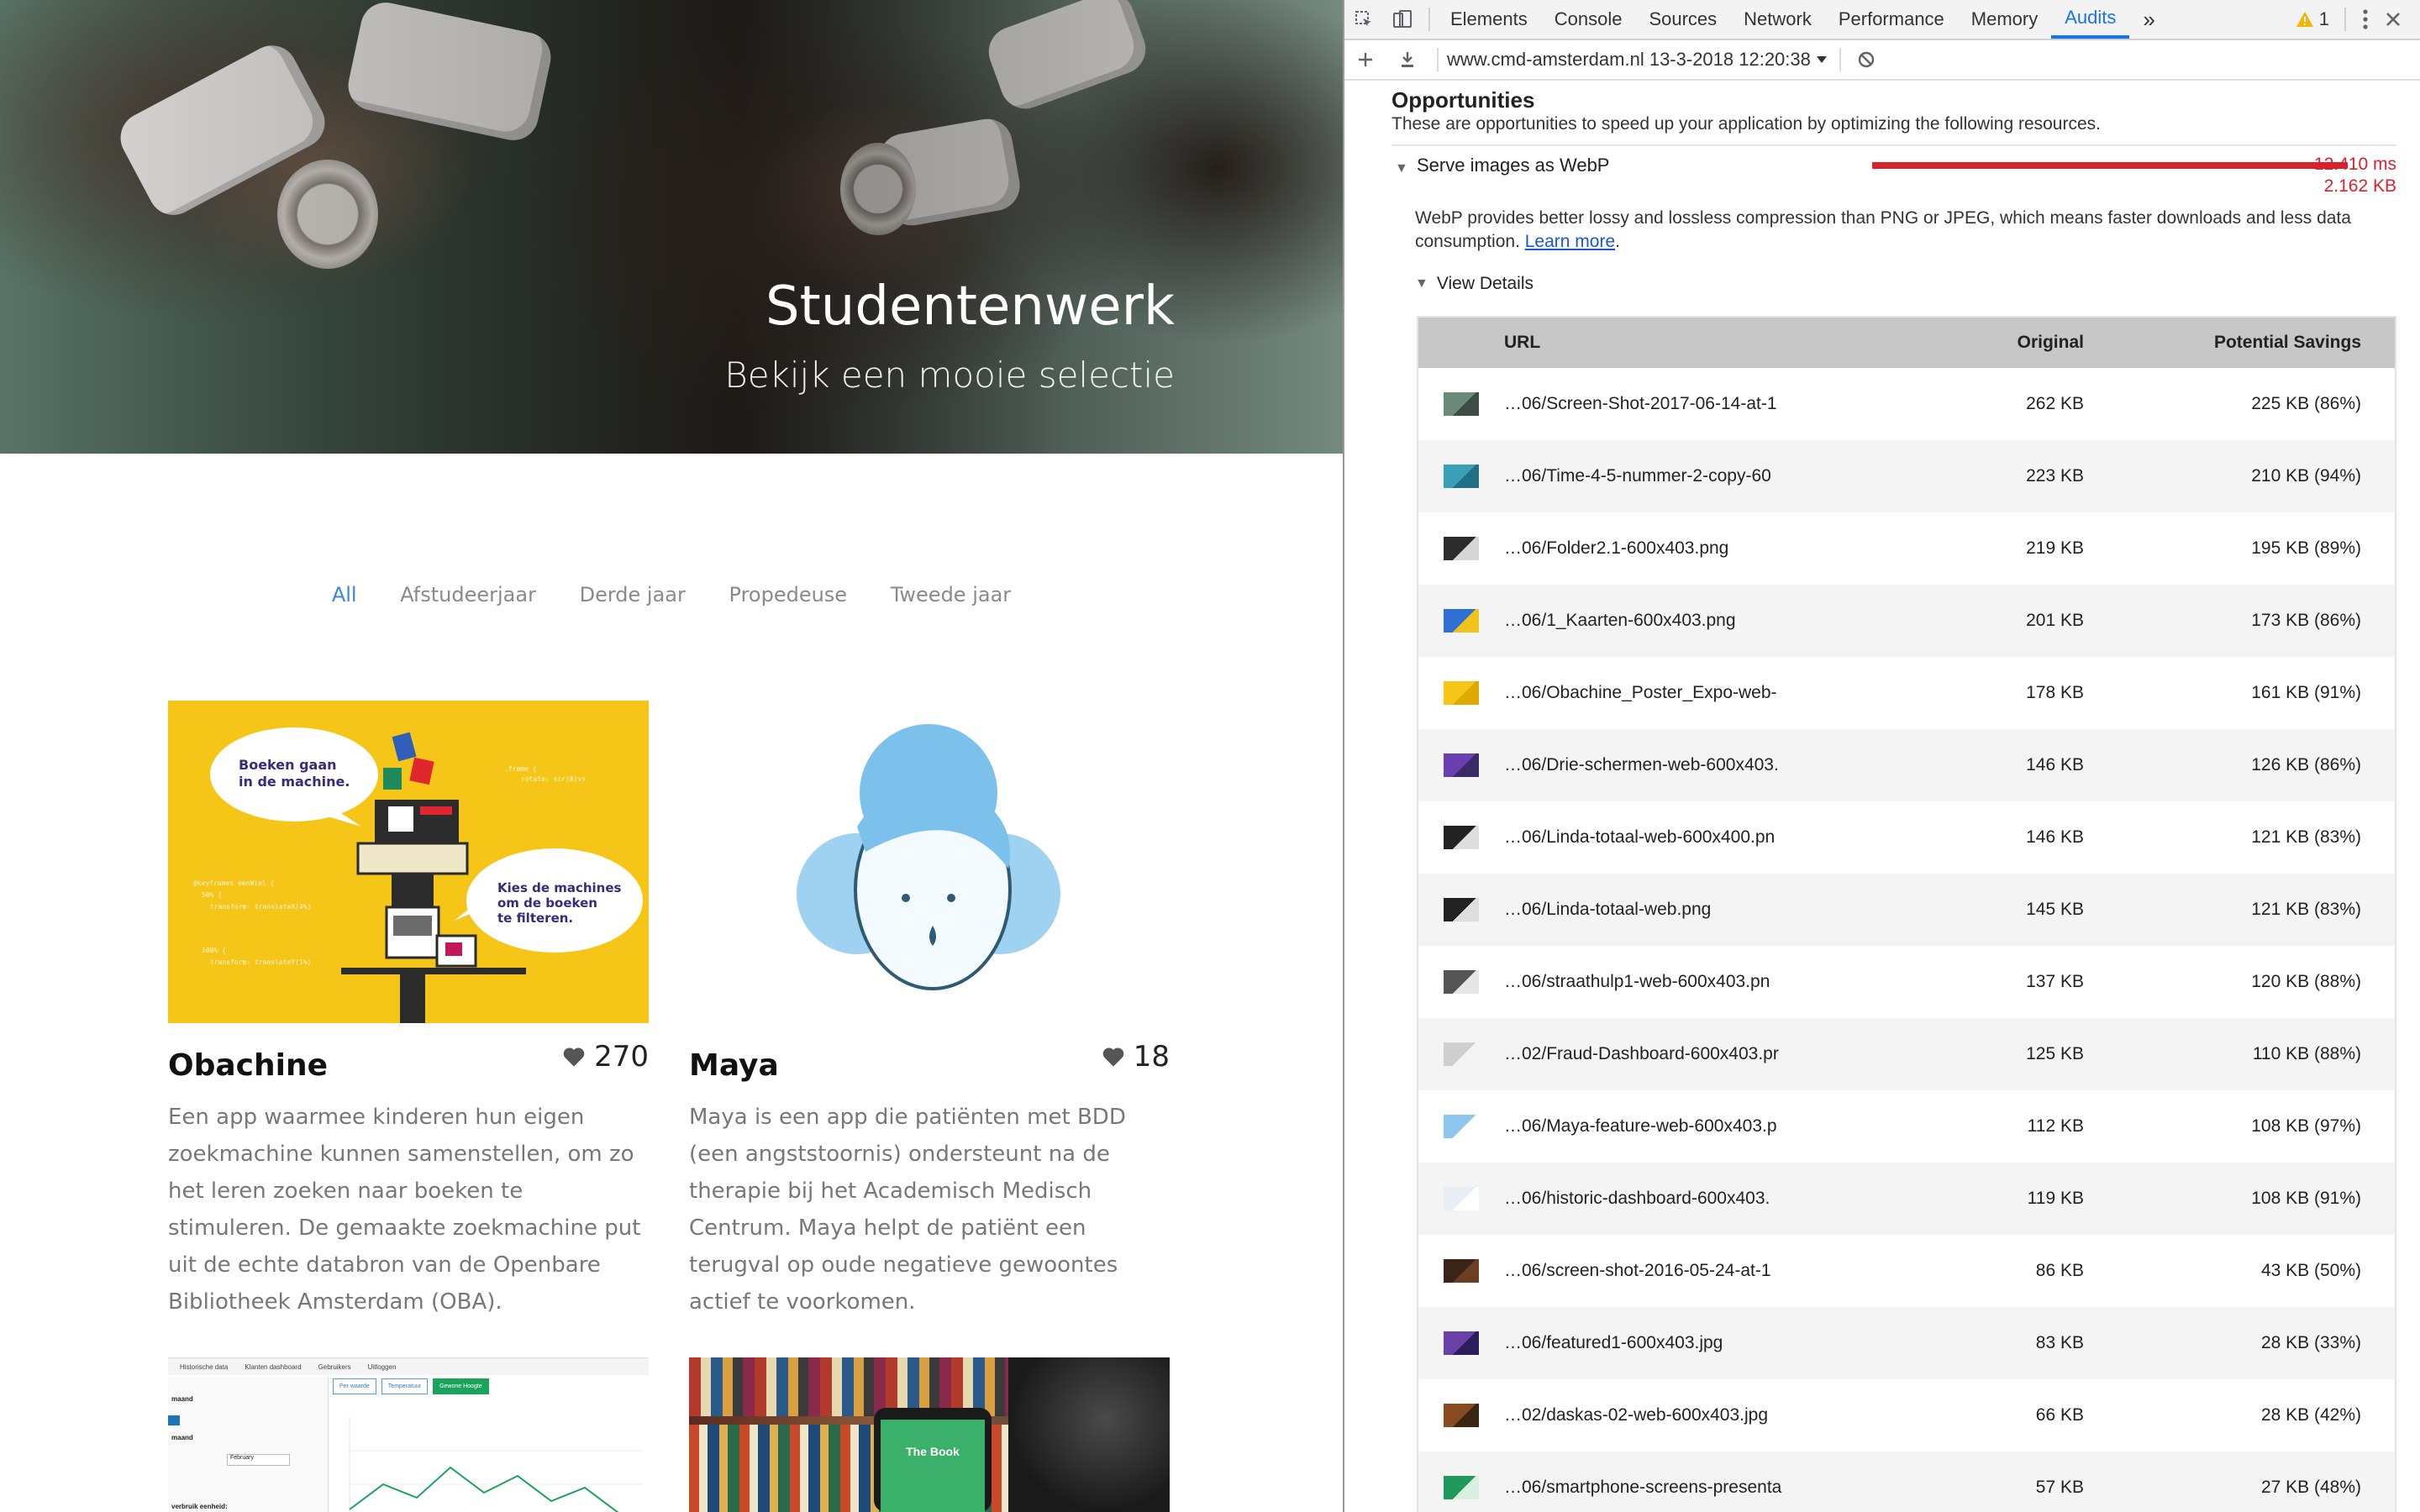  What do you see at coordinates (1151, 1057) in the screenshot?
I see `like-count: 18` at bounding box center [1151, 1057].